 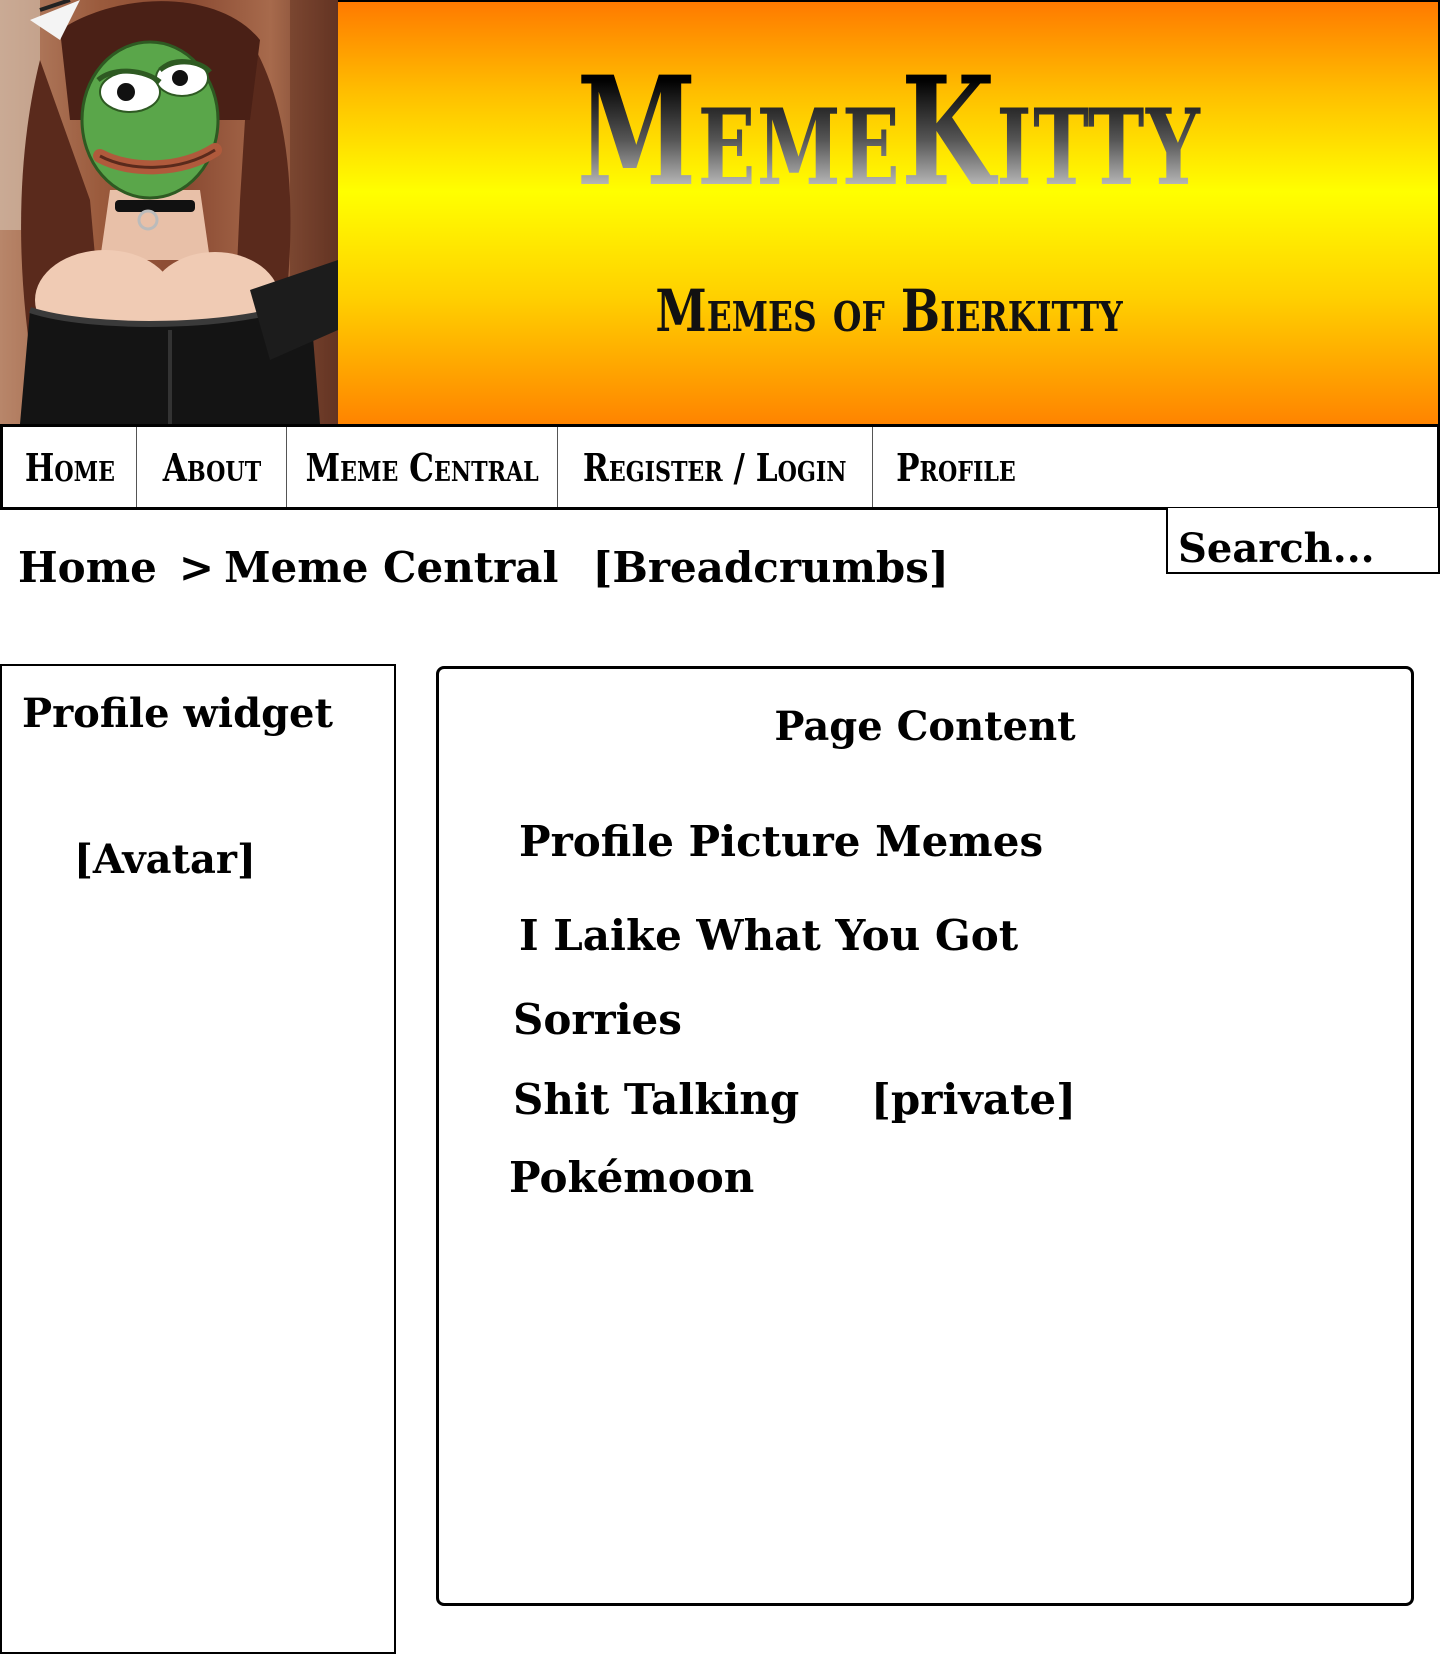 I want to click on avatar: [Avatar], so click(x=165, y=859).